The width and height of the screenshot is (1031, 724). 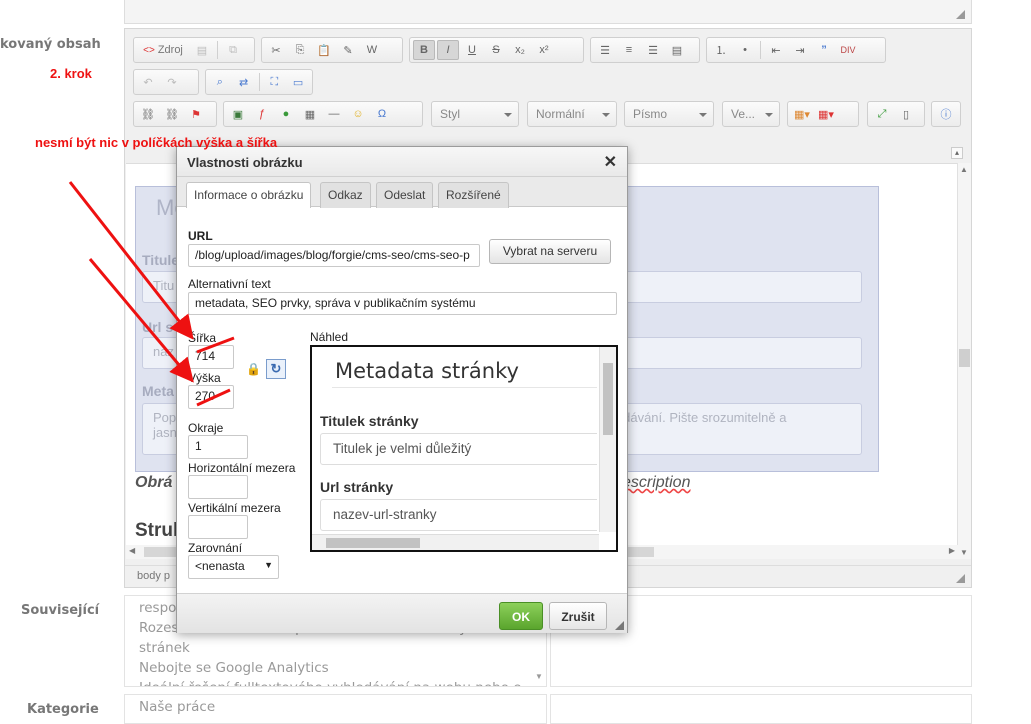 What do you see at coordinates (218, 527) in the screenshot?
I see `vspace-input` at bounding box center [218, 527].